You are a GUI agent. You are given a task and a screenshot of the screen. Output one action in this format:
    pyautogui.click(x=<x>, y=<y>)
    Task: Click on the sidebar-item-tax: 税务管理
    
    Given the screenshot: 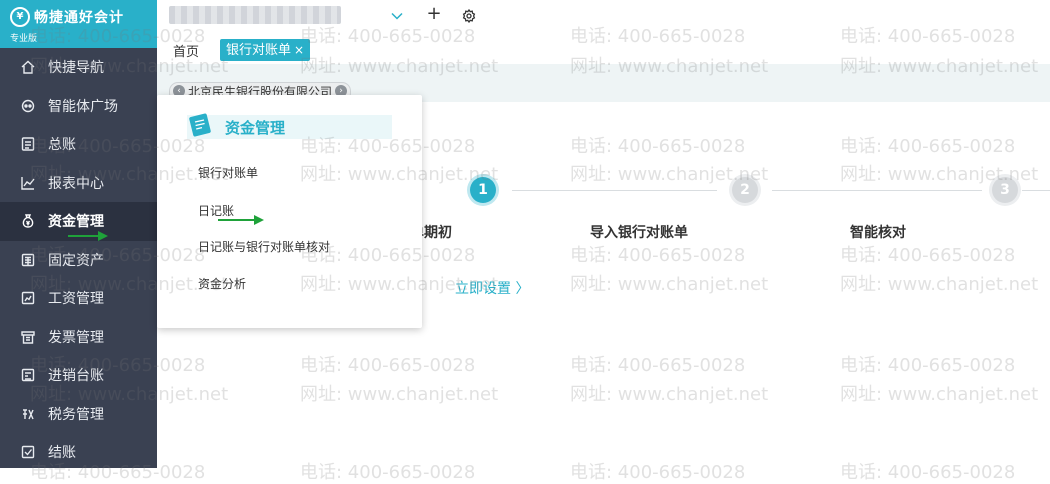 What is the action you would take?
    pyautogui.click(x=78, y=414)
    